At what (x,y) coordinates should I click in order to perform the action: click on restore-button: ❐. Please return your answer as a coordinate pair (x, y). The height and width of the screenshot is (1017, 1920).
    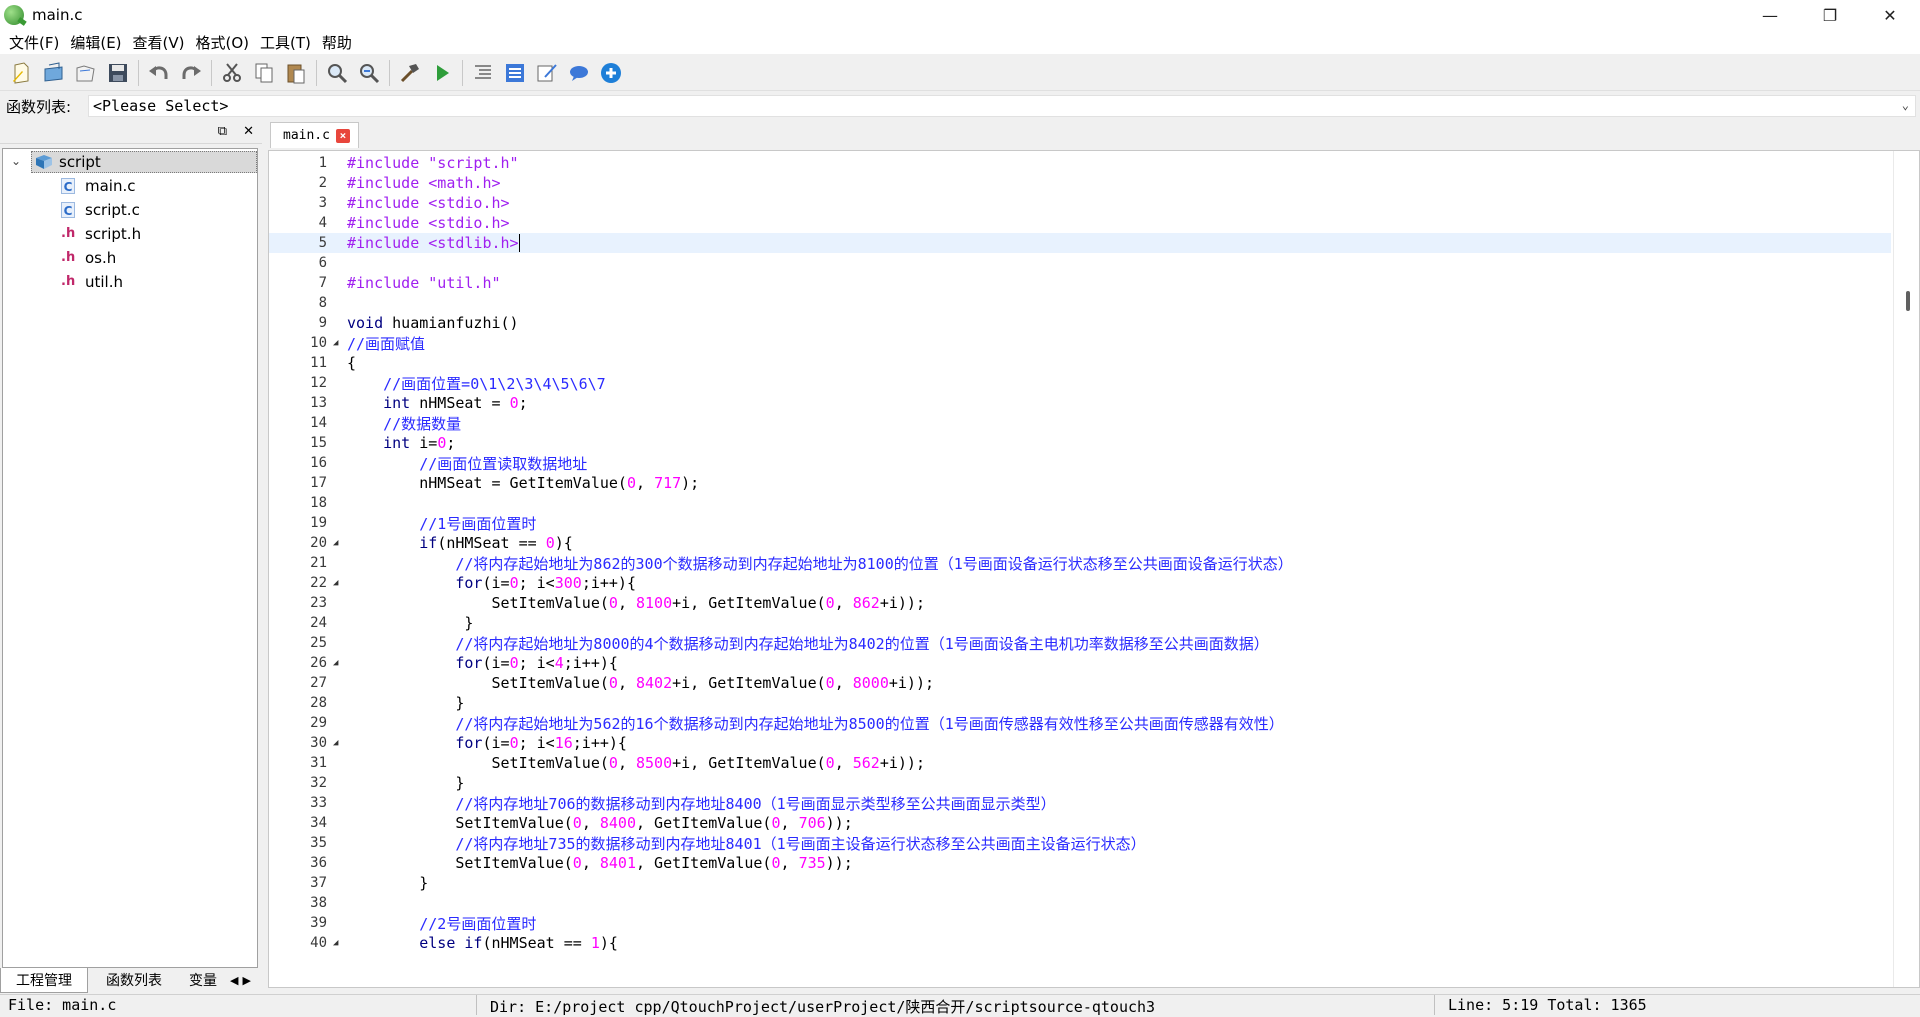
    Looking at the image, I should click on (1830, 15).